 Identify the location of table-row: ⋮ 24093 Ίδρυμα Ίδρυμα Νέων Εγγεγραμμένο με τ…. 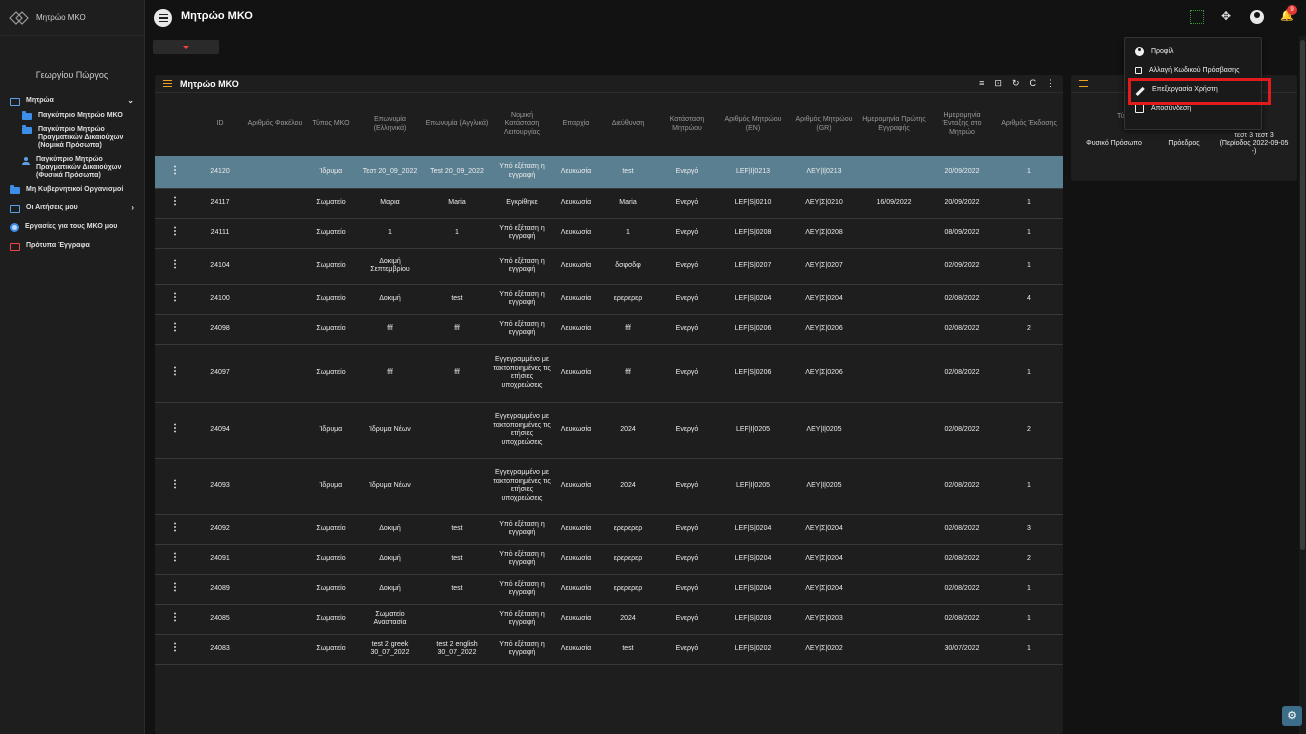
(609, 486).